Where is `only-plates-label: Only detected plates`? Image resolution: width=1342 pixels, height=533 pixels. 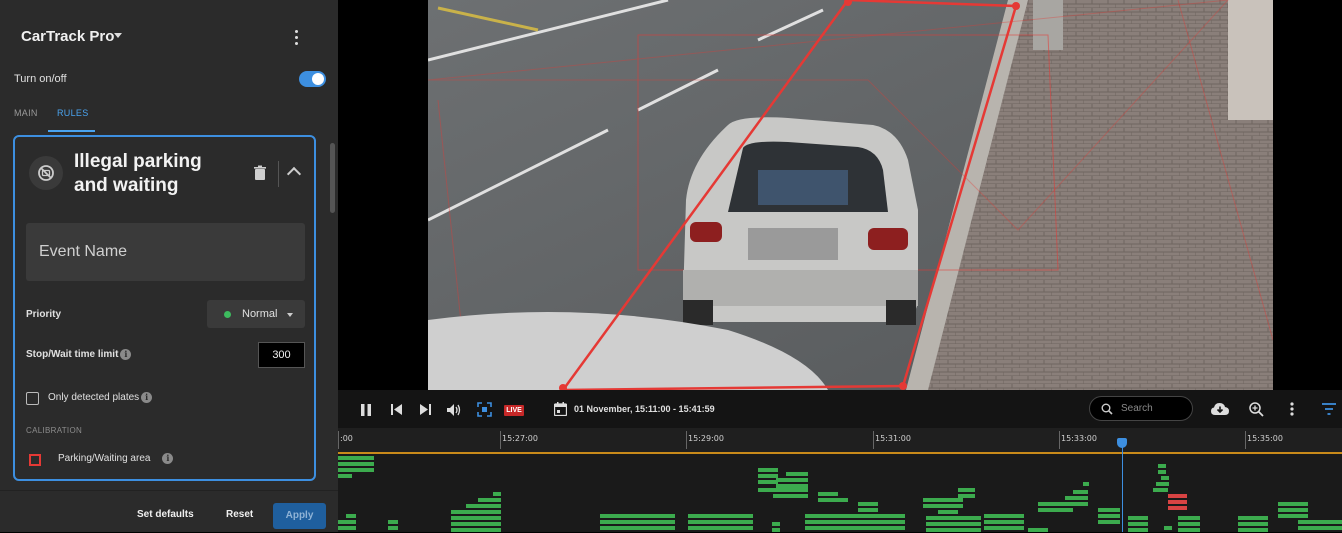
only-plates-label: Only detected plates is located at coordinates (94, 398).